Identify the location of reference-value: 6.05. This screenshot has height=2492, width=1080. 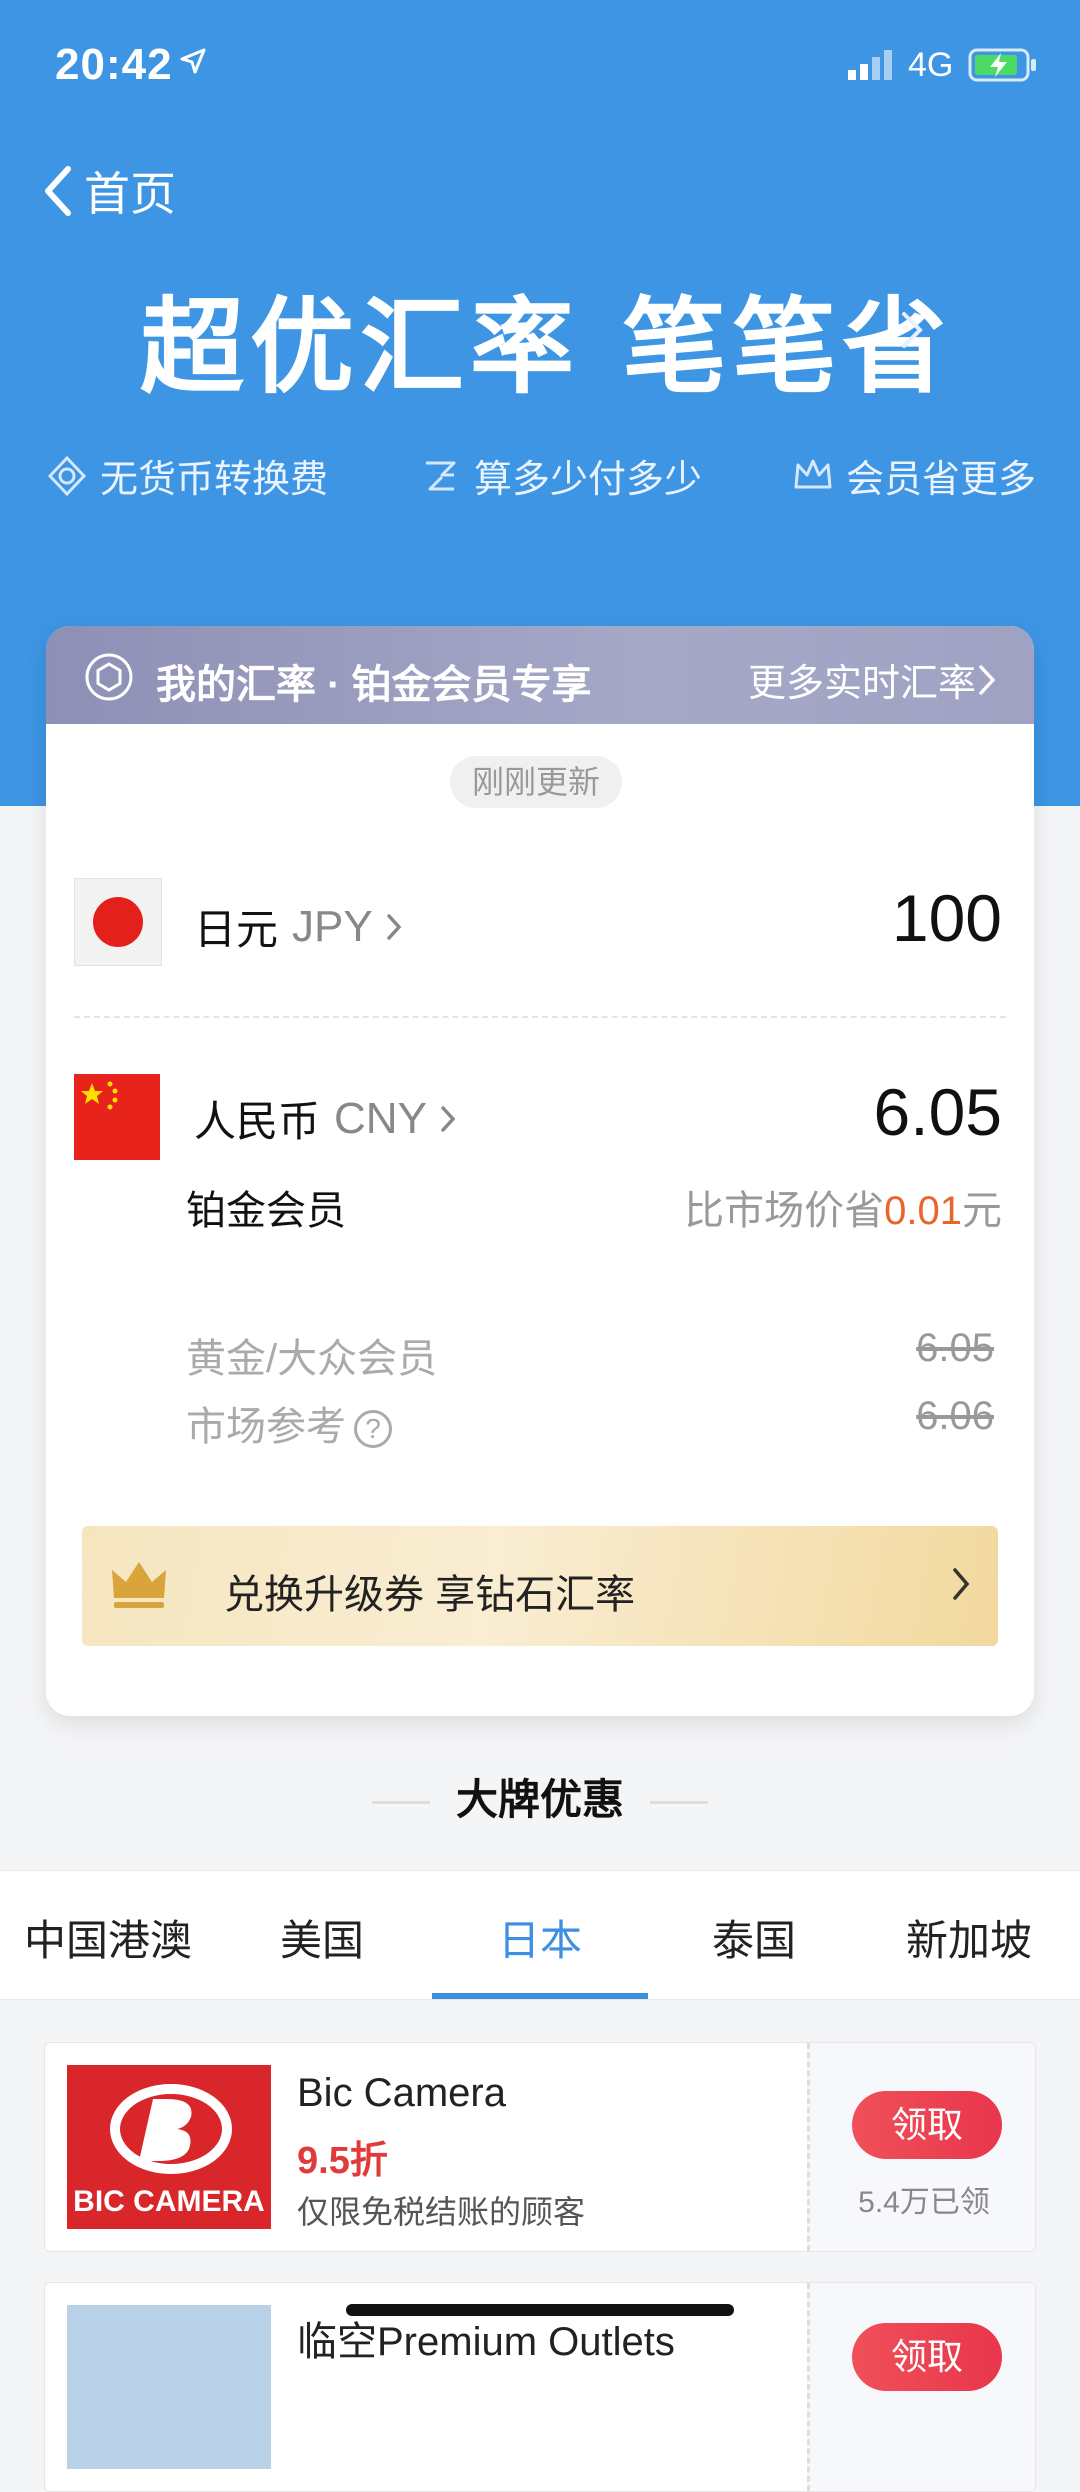
(955, 1348).